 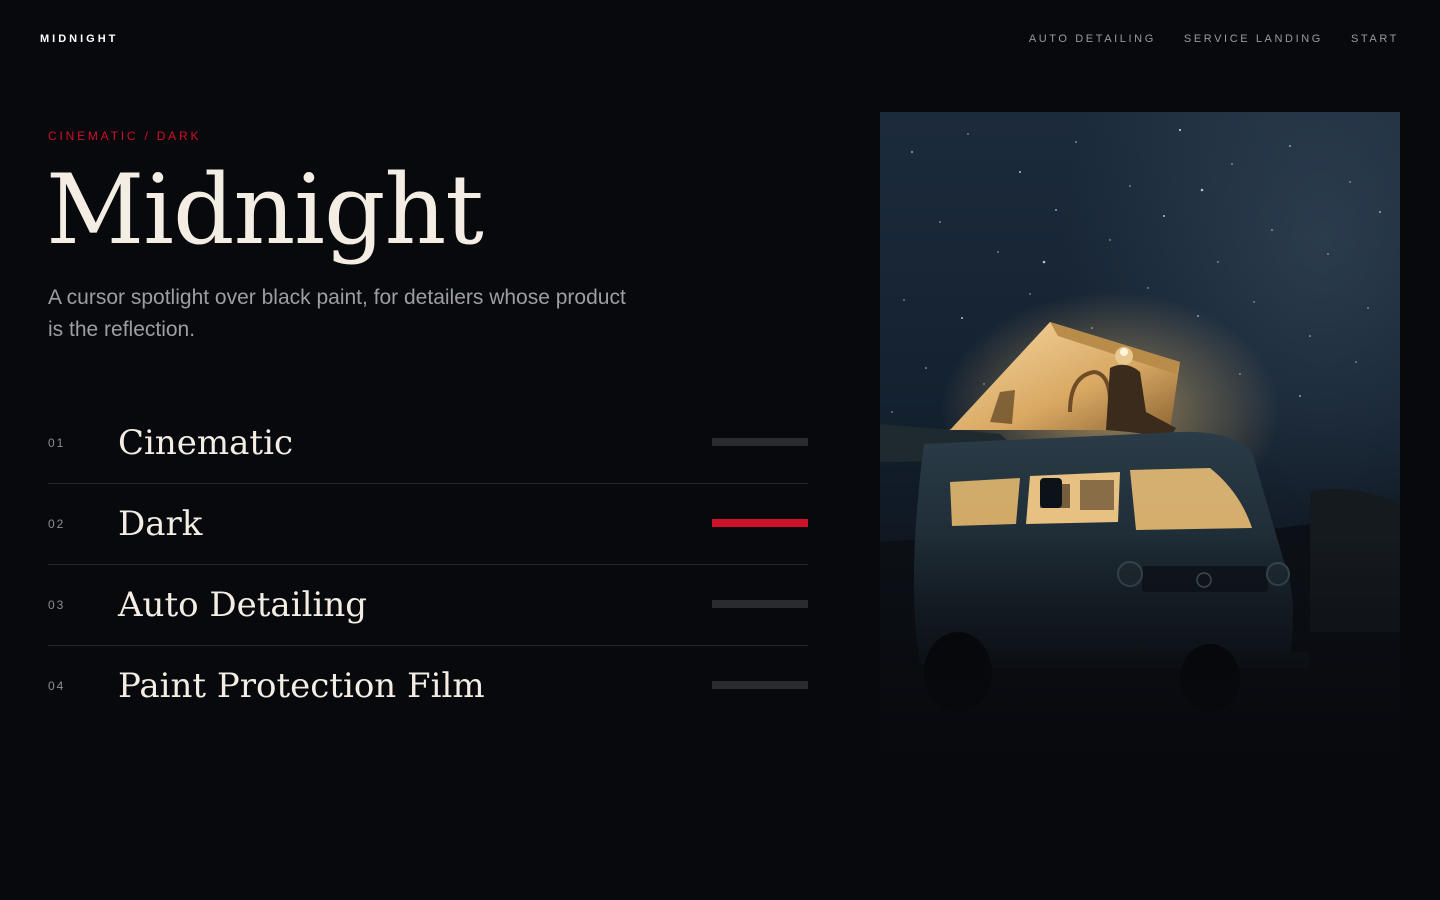 What do you see at coordinates (125, 136) in the screenshot?
I see `hero-eyebrow: CINEMATIC / DARK` at bounding box center [125, 136].